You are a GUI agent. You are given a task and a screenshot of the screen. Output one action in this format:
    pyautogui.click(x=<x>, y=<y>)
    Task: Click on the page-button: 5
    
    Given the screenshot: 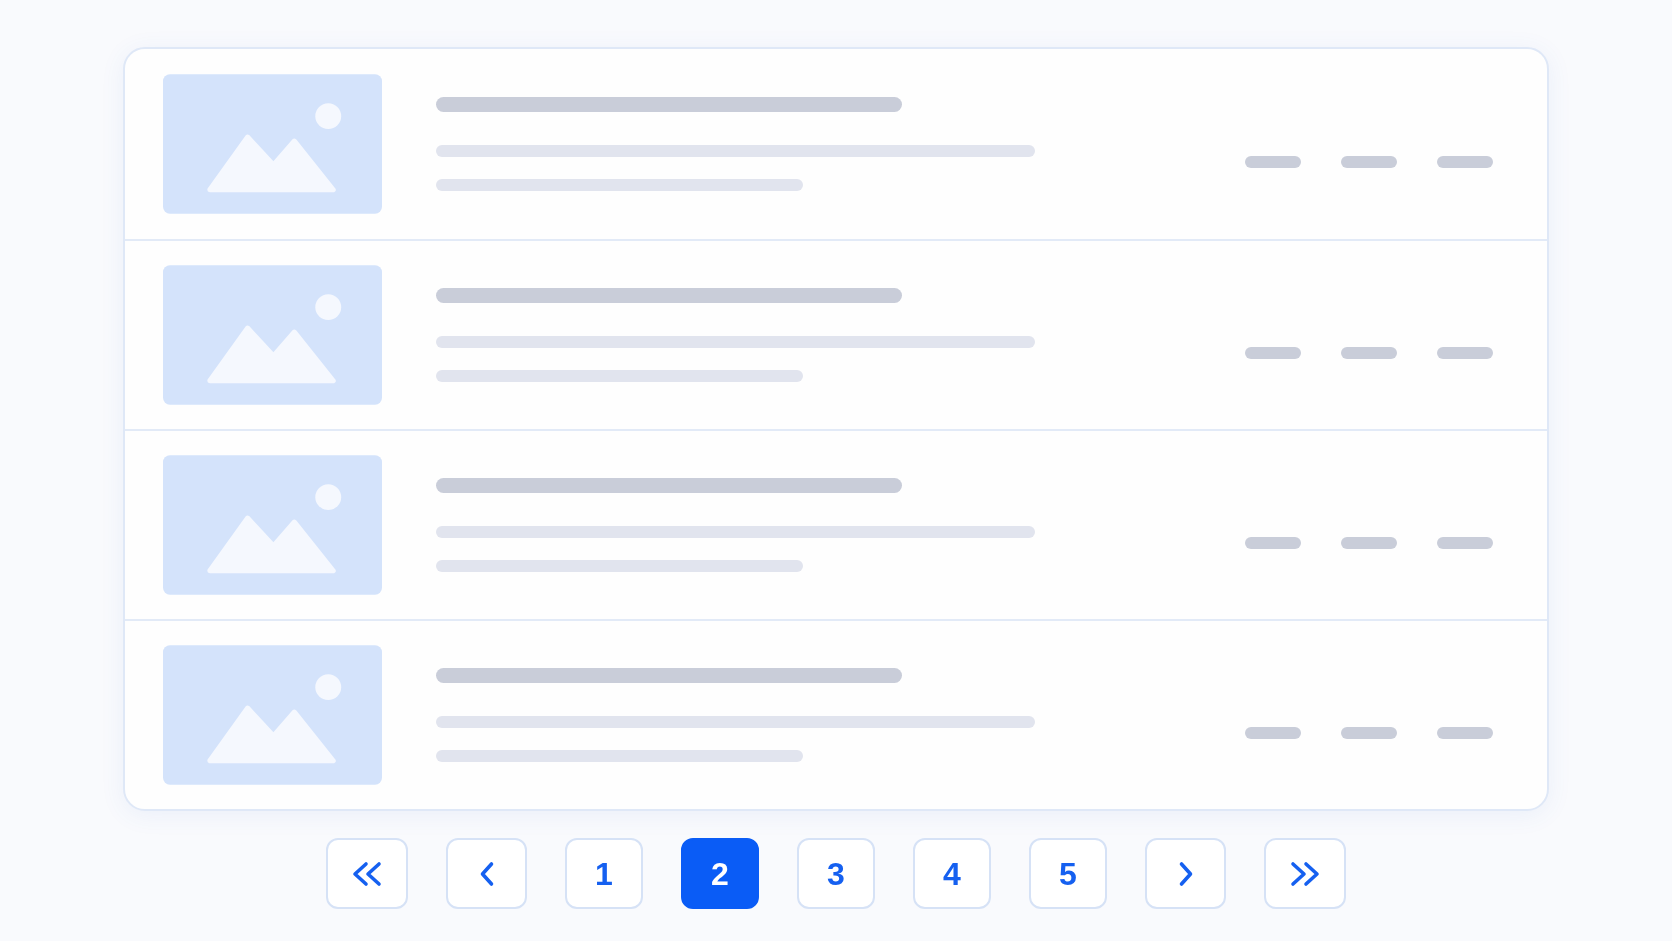 What is the action you would take?
    pyautogui.click(x=1068, y=873)
    